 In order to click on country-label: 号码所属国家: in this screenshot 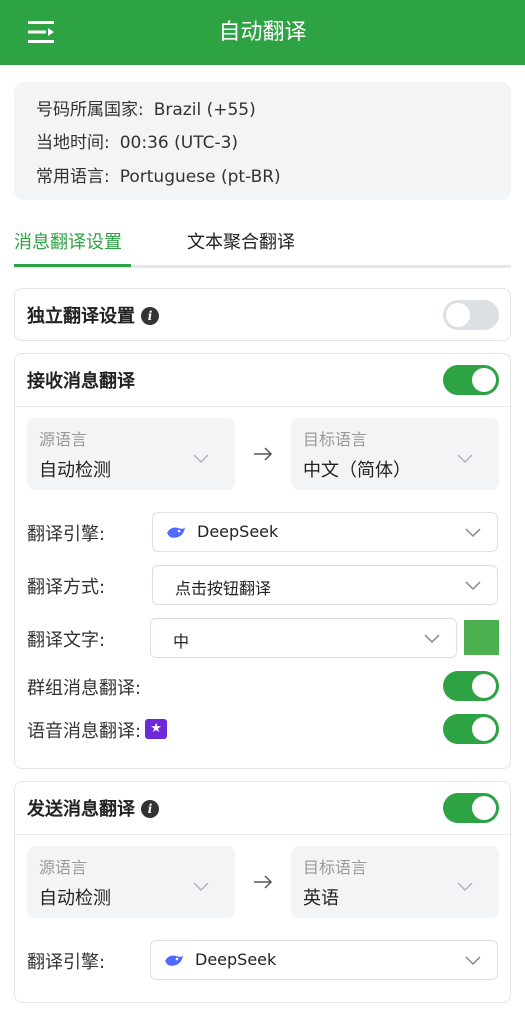, I will do `click(90, 110)`.